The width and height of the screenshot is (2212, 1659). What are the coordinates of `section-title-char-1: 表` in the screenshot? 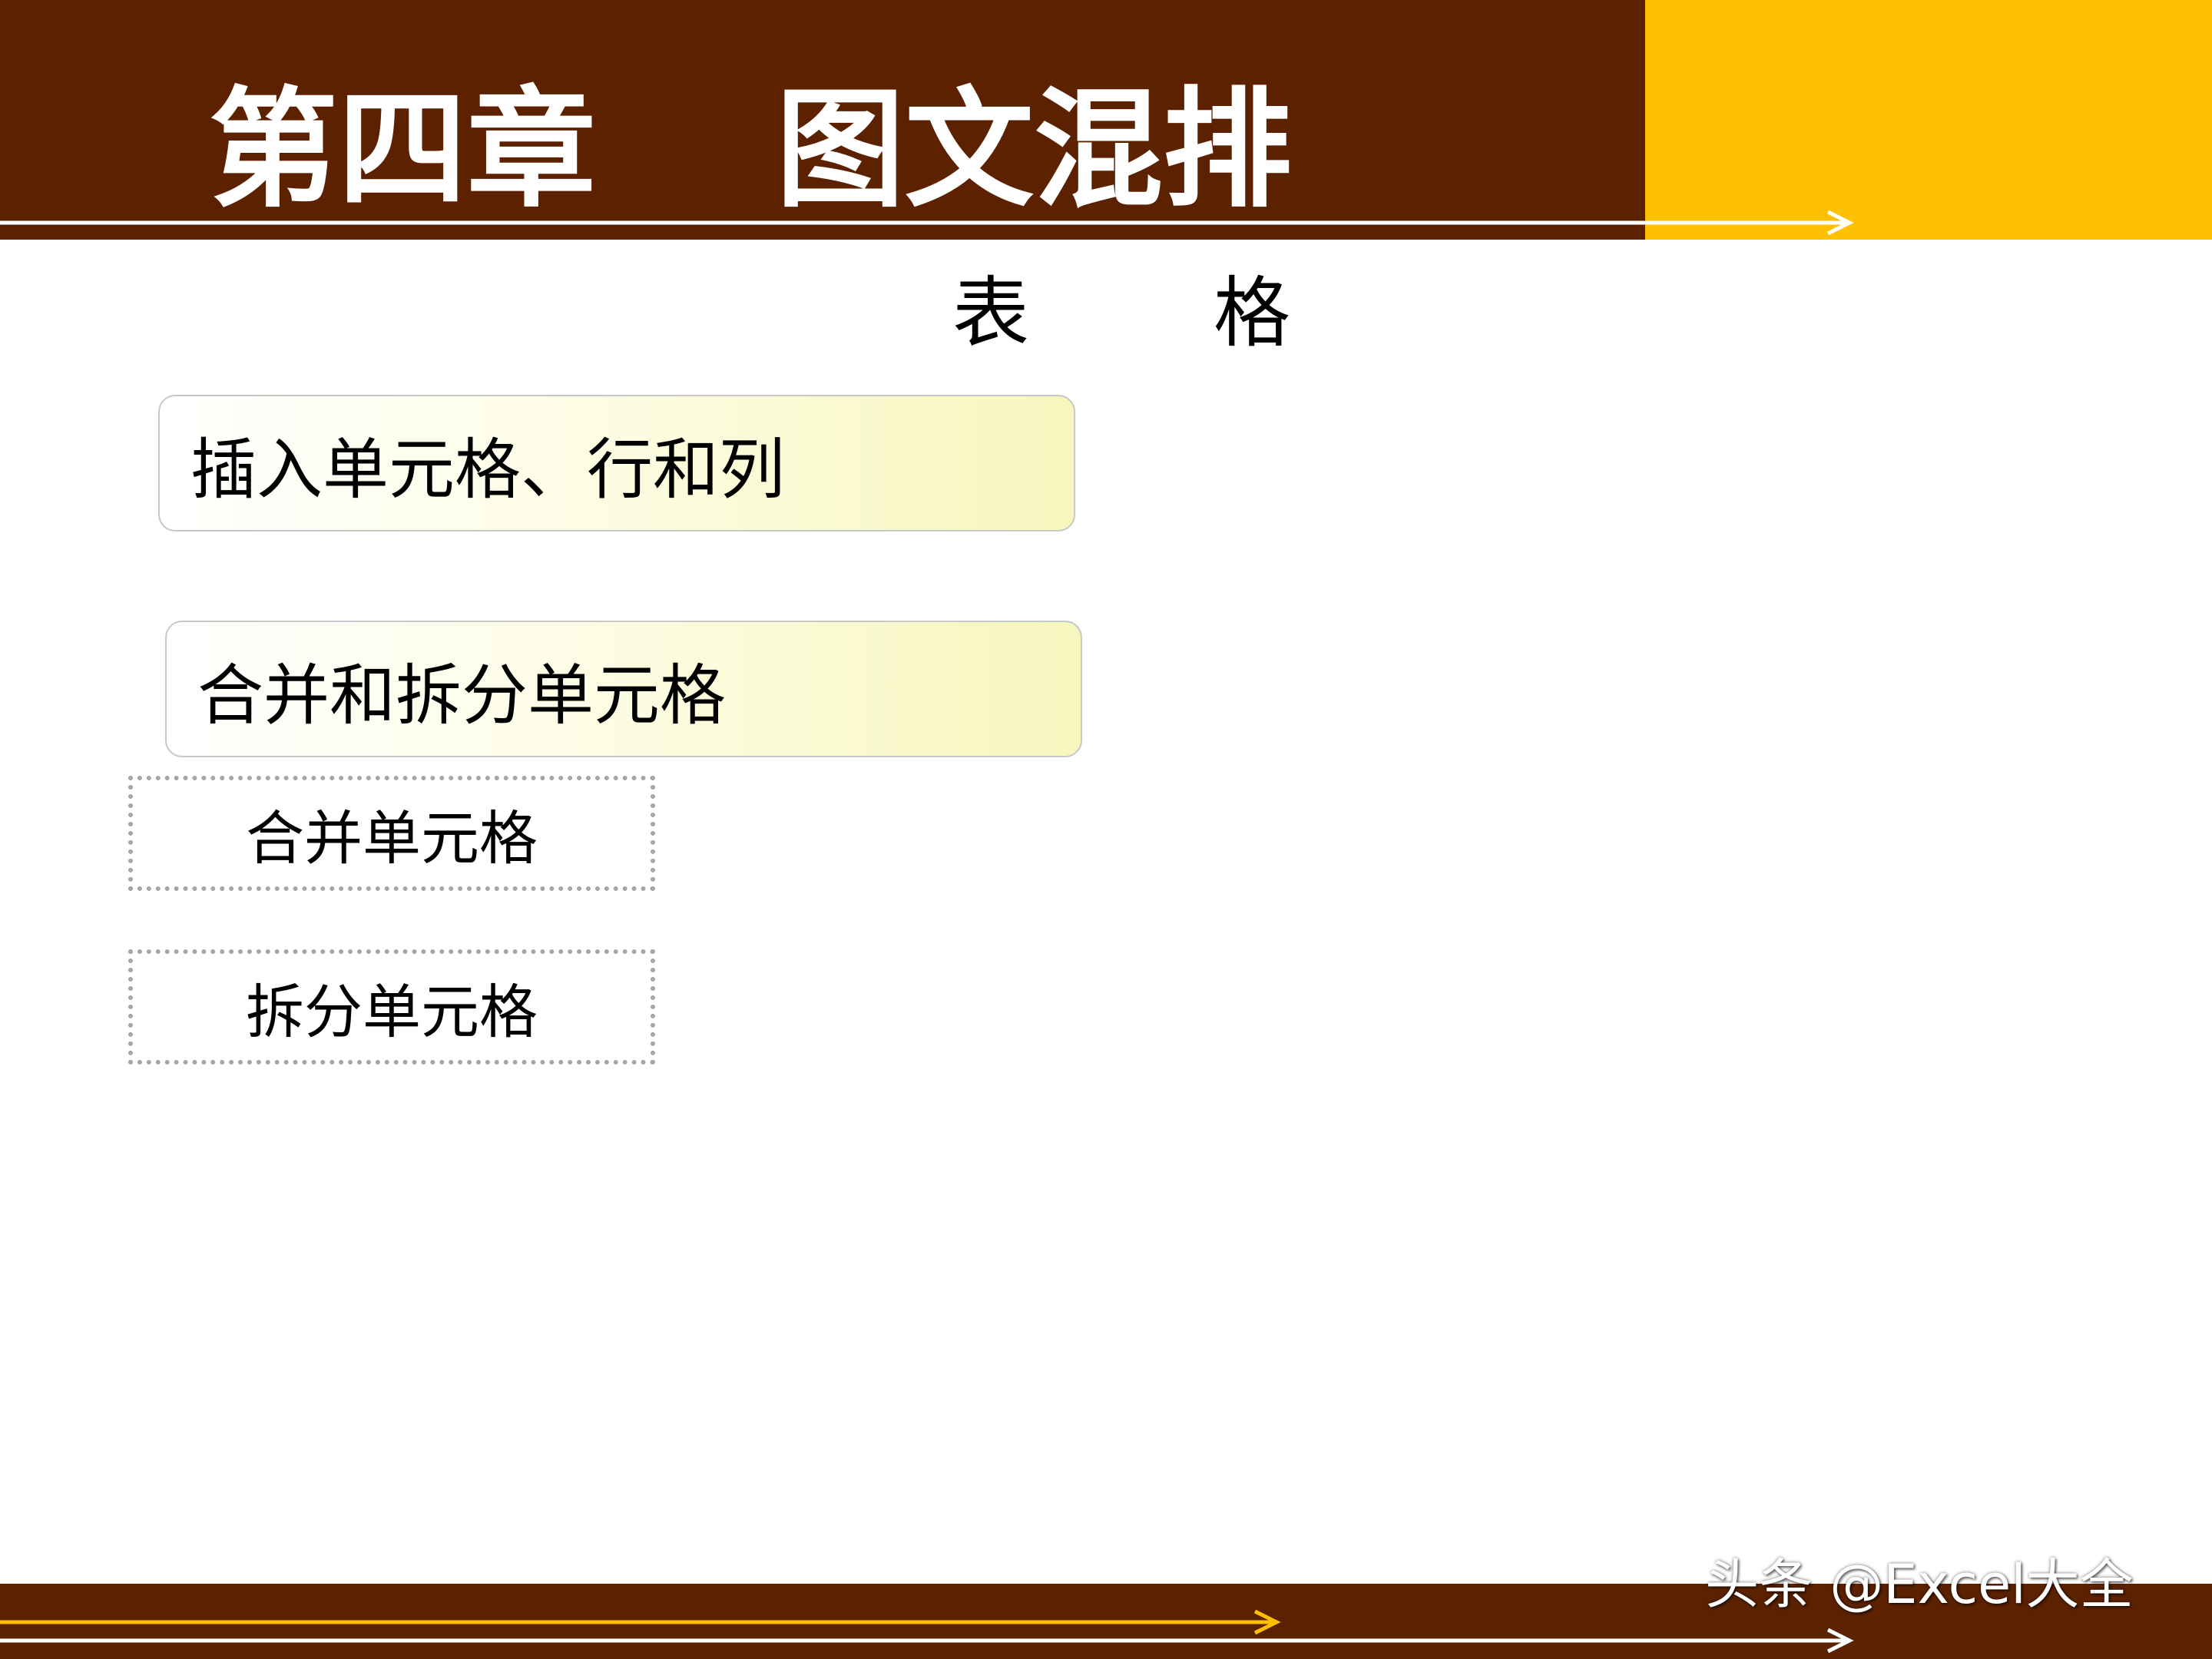 It's located at (991, 312).